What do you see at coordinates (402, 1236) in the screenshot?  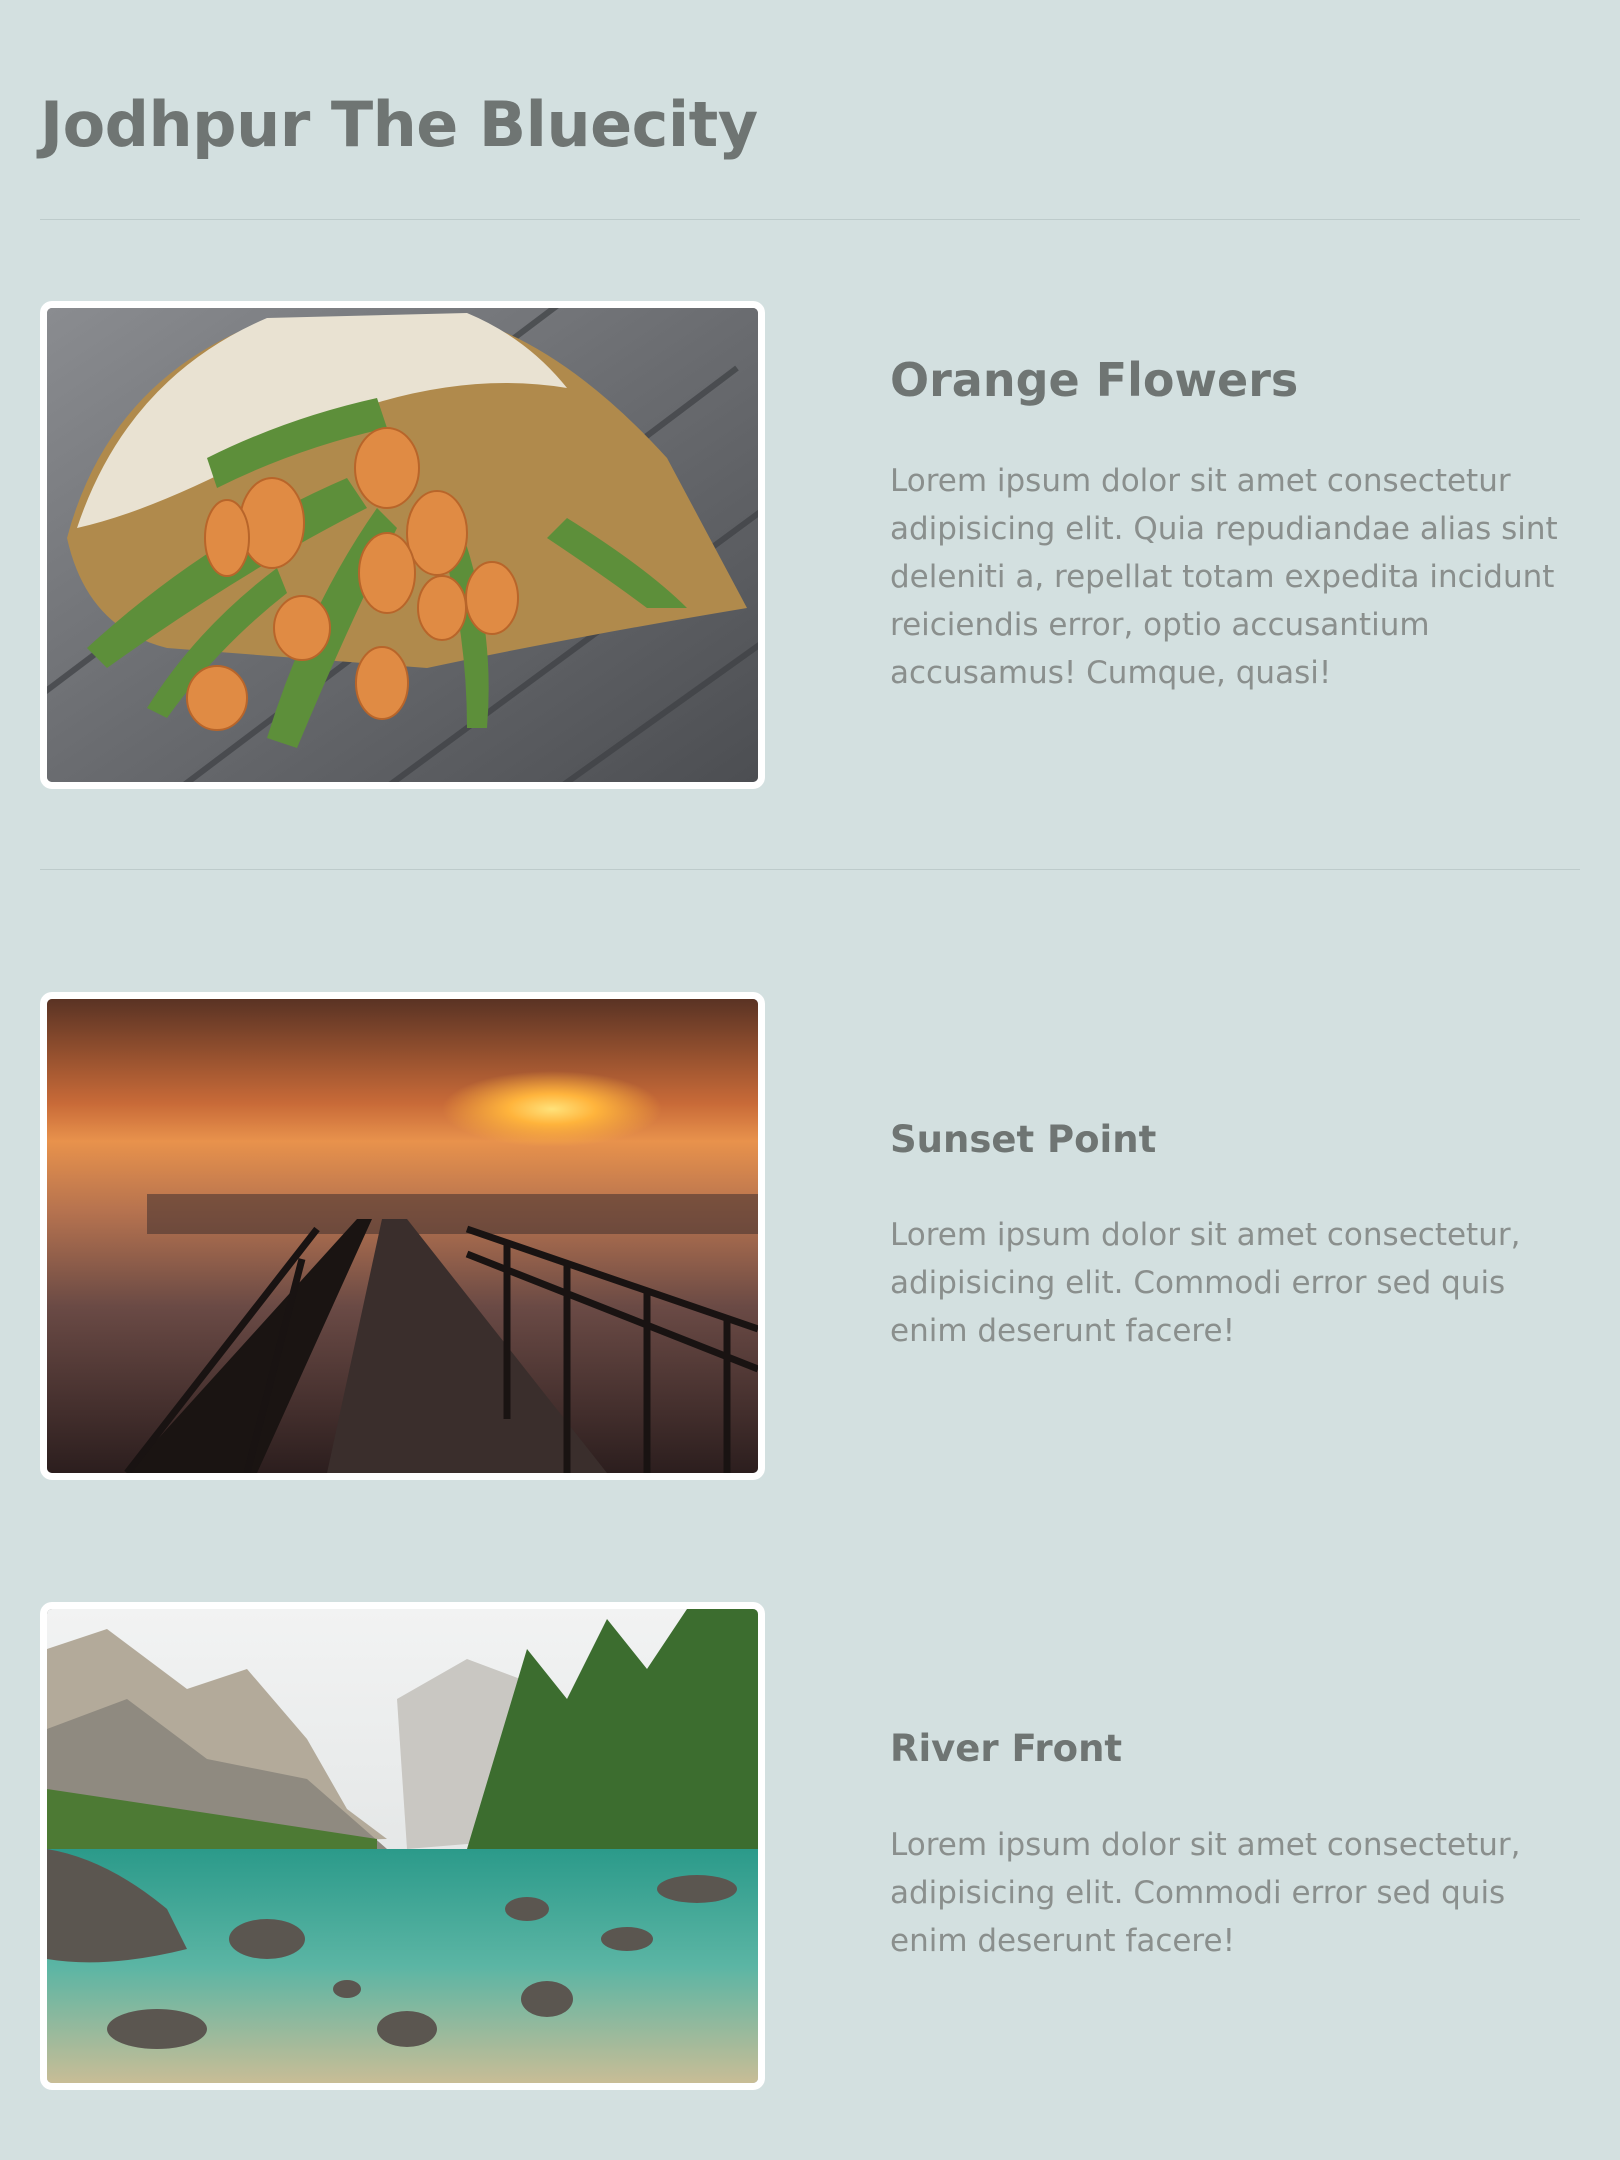 I see `sunset-point-image` at bounding box center [402, 1236].